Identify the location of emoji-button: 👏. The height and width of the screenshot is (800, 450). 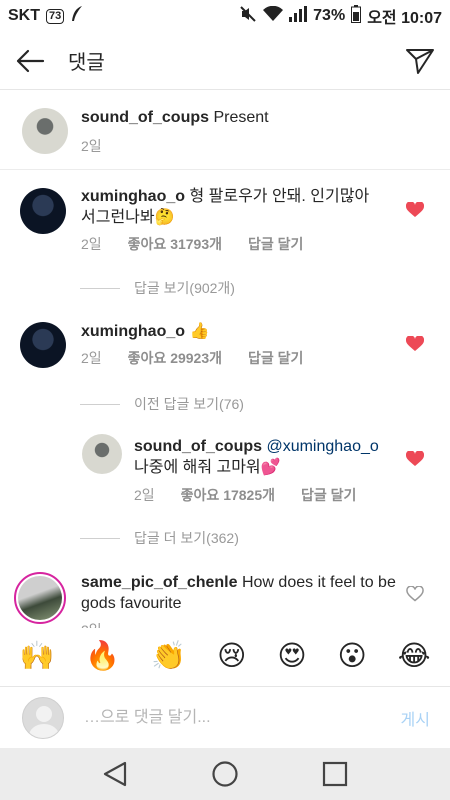
(168, 656).